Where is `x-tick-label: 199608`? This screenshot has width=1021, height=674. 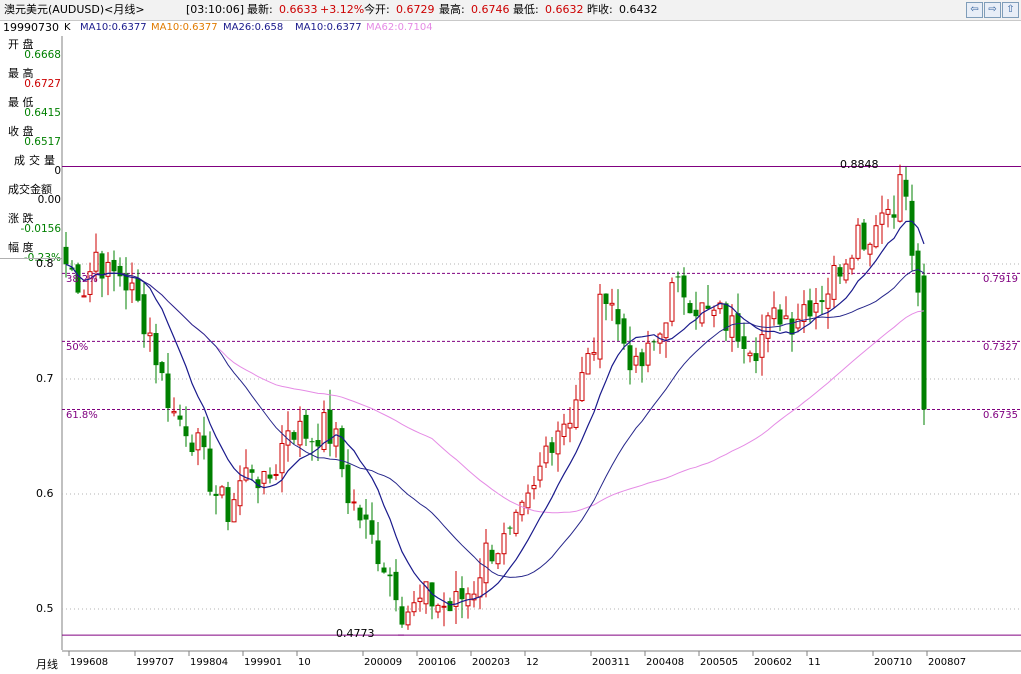 x-tick-label: 199608 is located at coordinates (89, 662).